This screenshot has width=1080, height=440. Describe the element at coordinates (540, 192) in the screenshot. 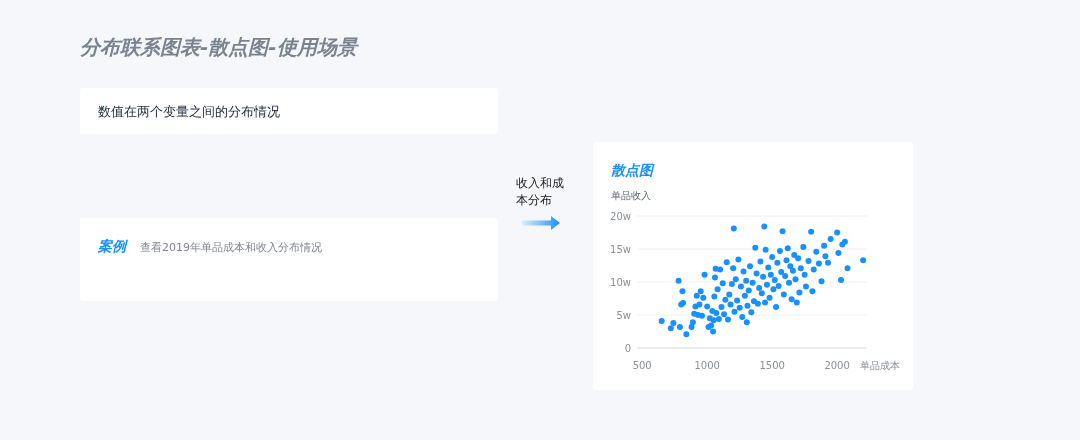

I see `arrow-label: 收入和成本分布` at that location.